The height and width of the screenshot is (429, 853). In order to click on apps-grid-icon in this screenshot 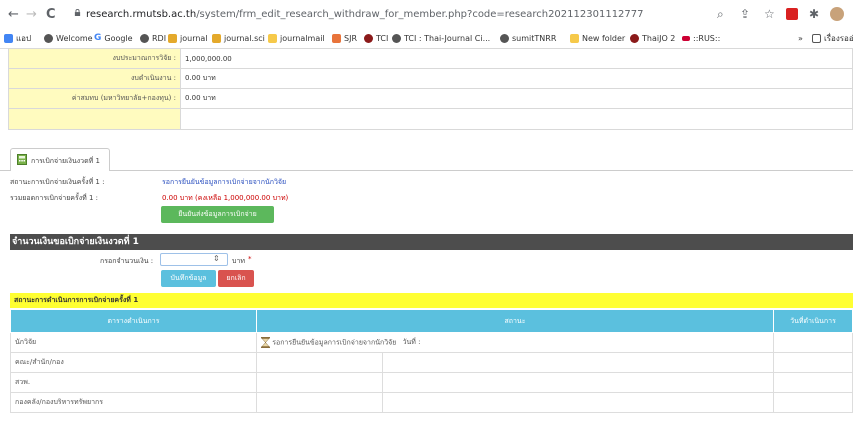, I will do `click(8, 38)`.